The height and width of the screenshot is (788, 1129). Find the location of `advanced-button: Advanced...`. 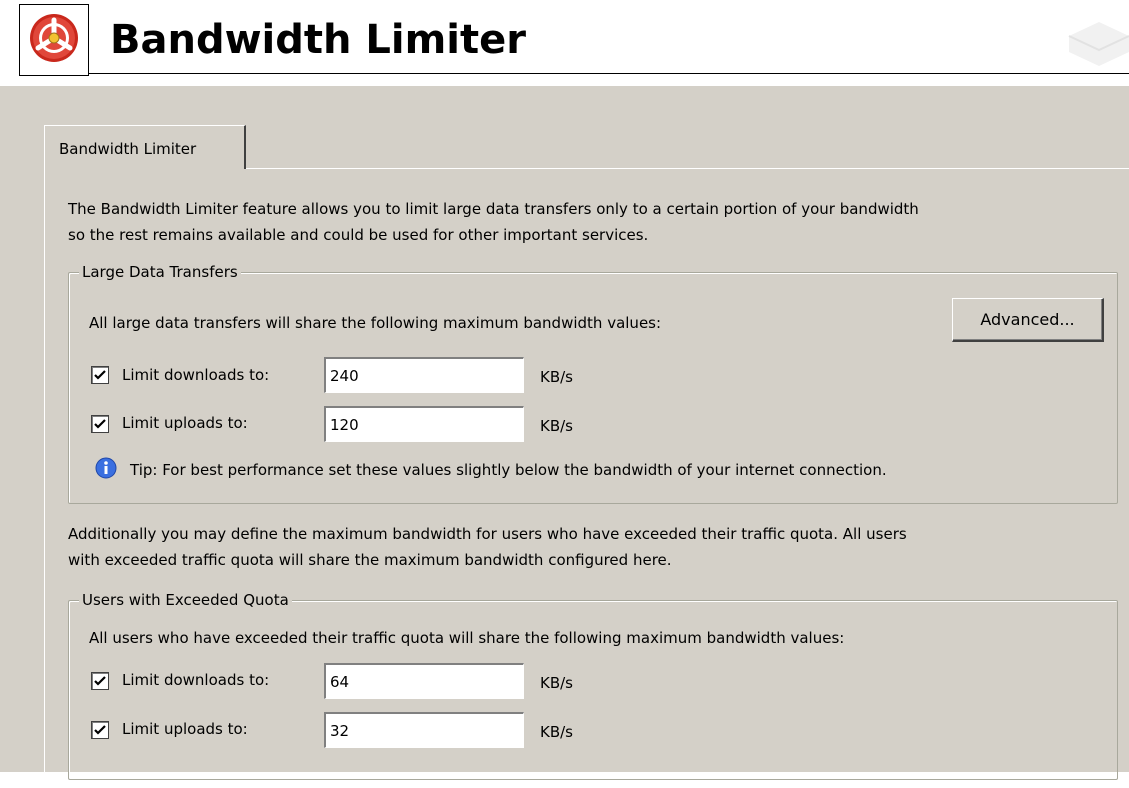

advanced-button: Advanced... is located at coordinates (1028, 320).